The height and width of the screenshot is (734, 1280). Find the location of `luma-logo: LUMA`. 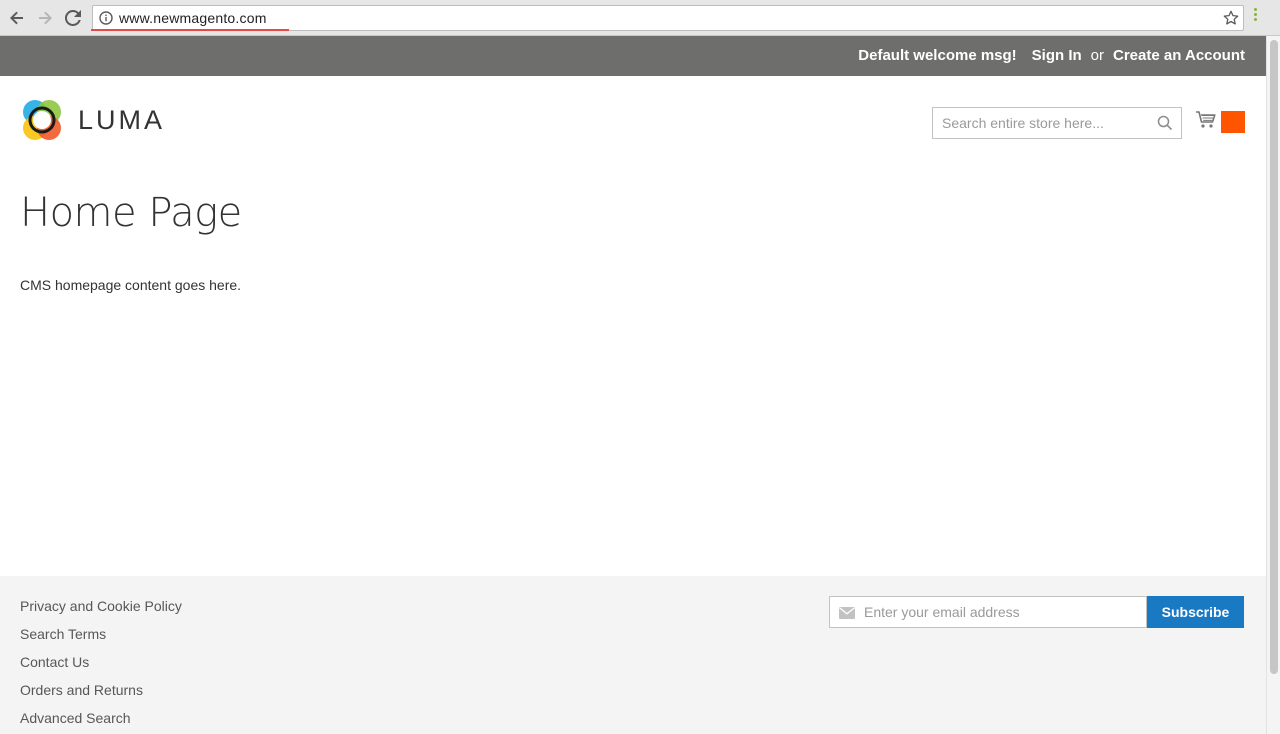

luma-logo: LUMA is located at coordinates (92, 120).